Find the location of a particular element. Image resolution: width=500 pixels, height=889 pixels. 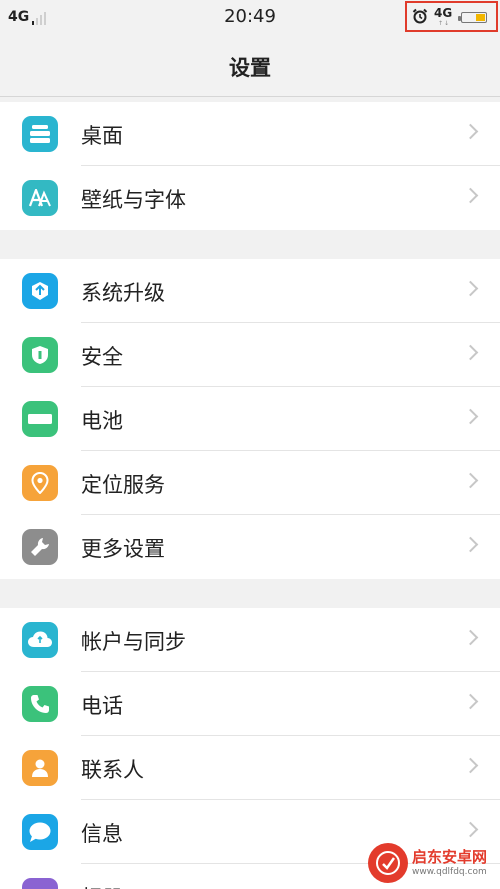

settings-row-label: 信息 is located at coordinates (102, 834).